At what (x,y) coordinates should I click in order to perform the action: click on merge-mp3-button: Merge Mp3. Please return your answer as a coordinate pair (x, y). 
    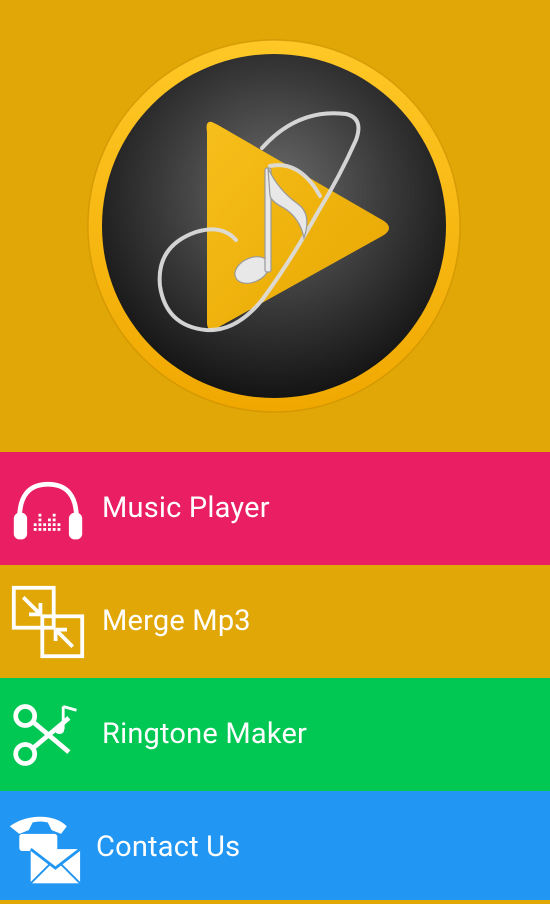
    Looking at the image, I should click on (275, 621).